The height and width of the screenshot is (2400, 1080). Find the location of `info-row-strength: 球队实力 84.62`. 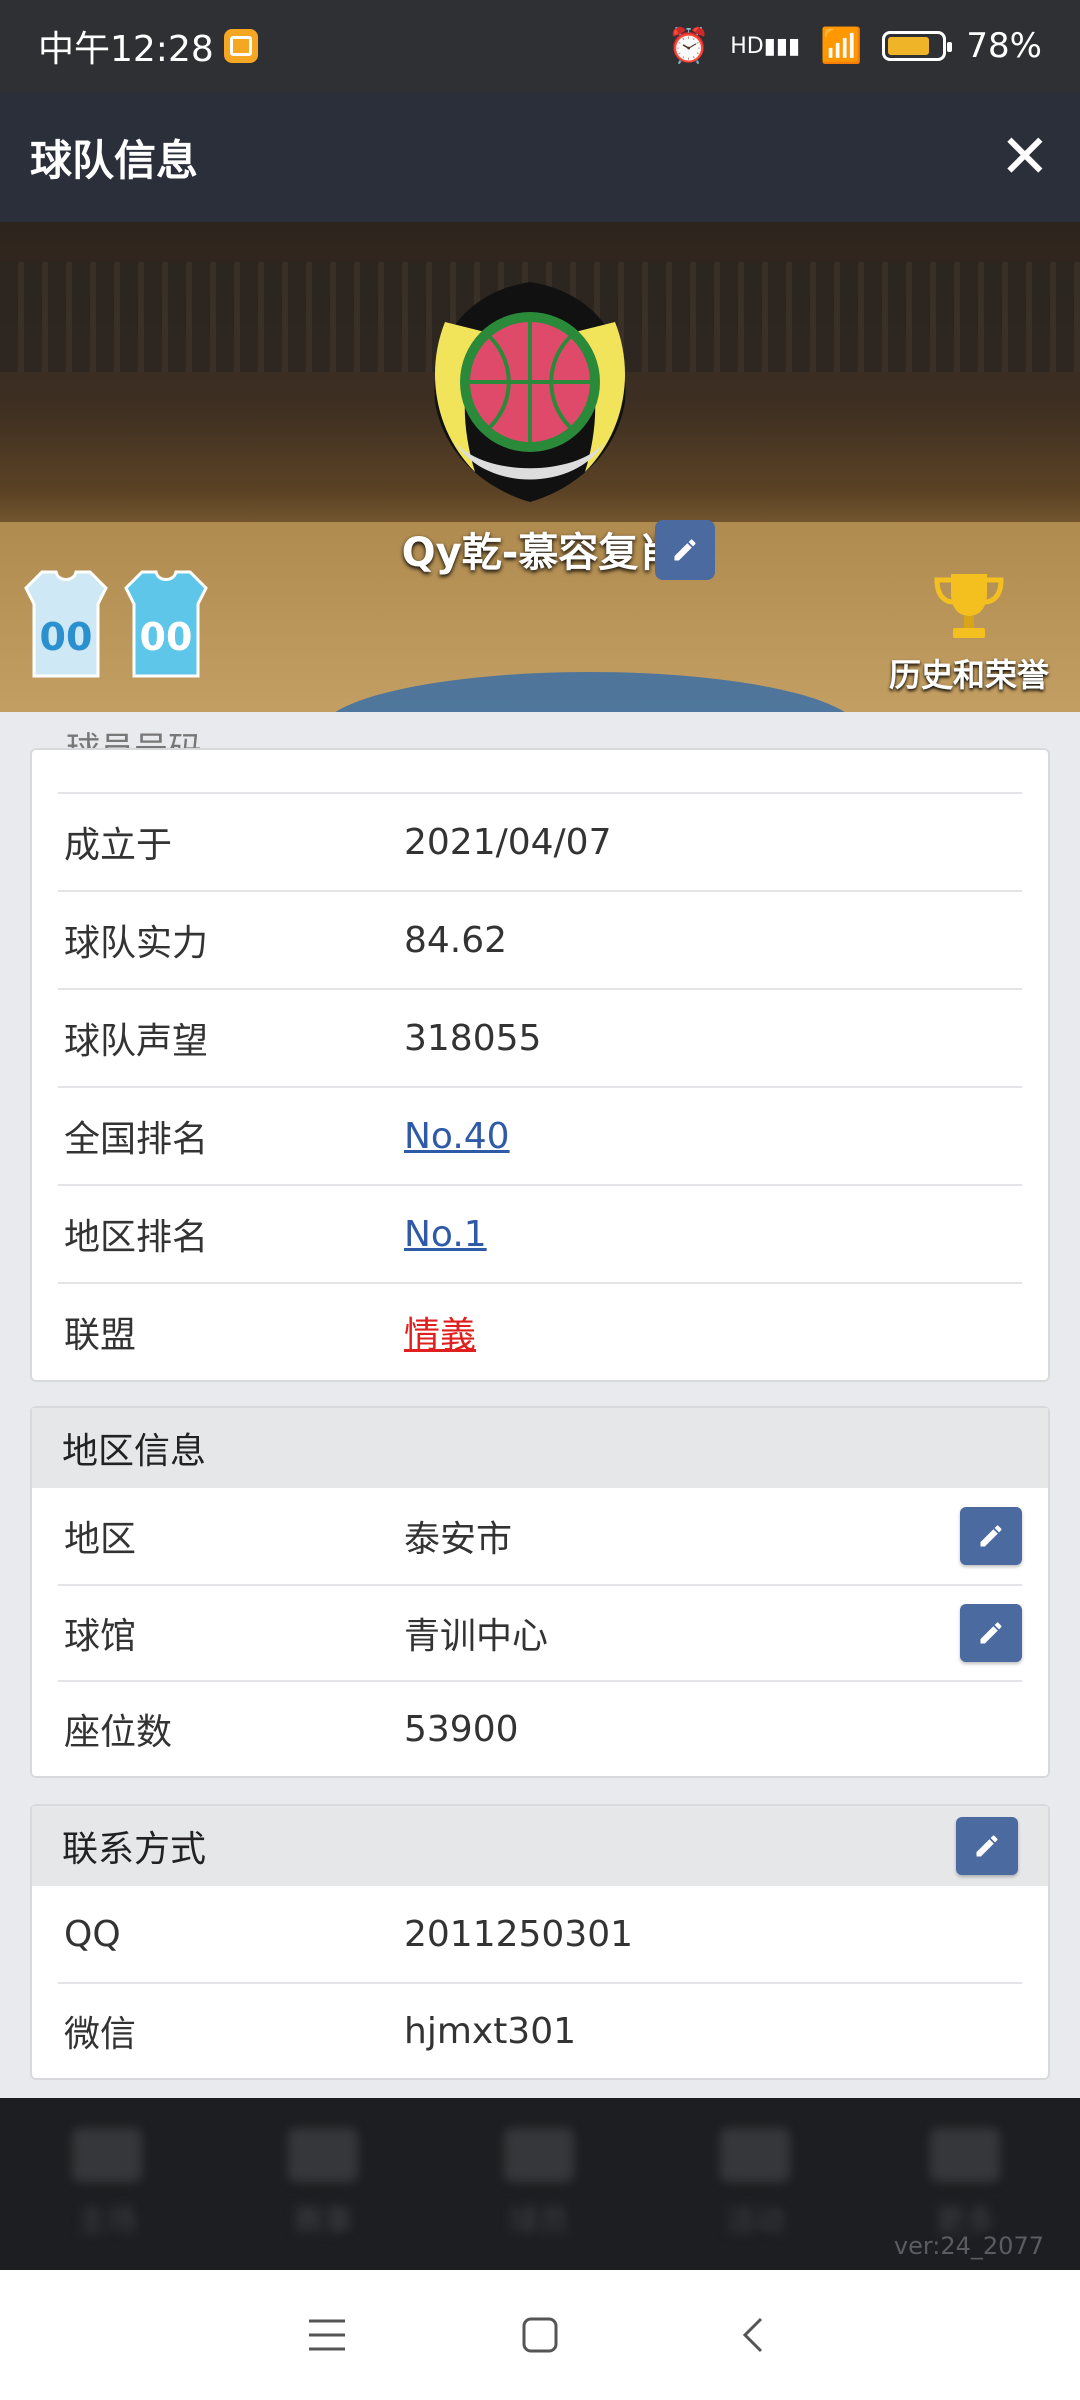

info-row-strength: 球队实力 84.62 is located at coordinates (540, 939).